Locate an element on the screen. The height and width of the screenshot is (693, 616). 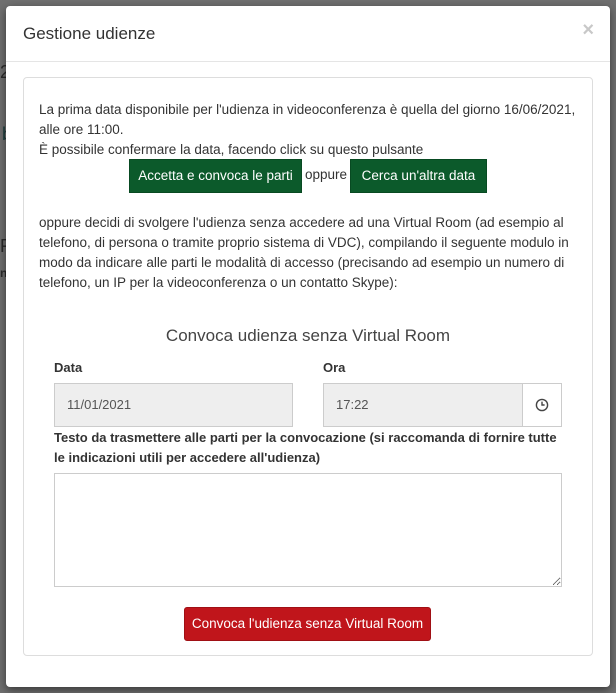
modal-header: Gestione udienze × is located at coordinates (308, 34).